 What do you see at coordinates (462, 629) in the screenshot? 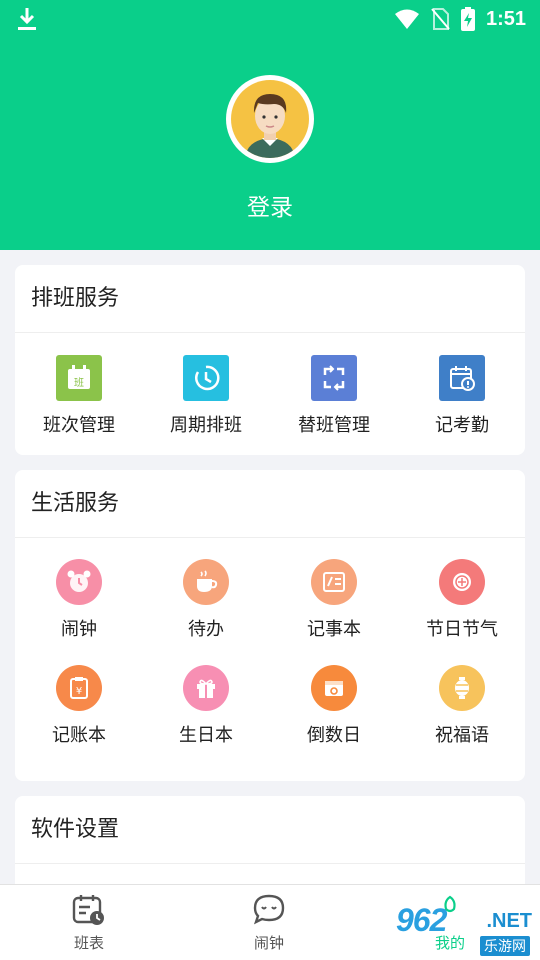
I see `item-label: 节日节气` at bounding box center [462, 629].